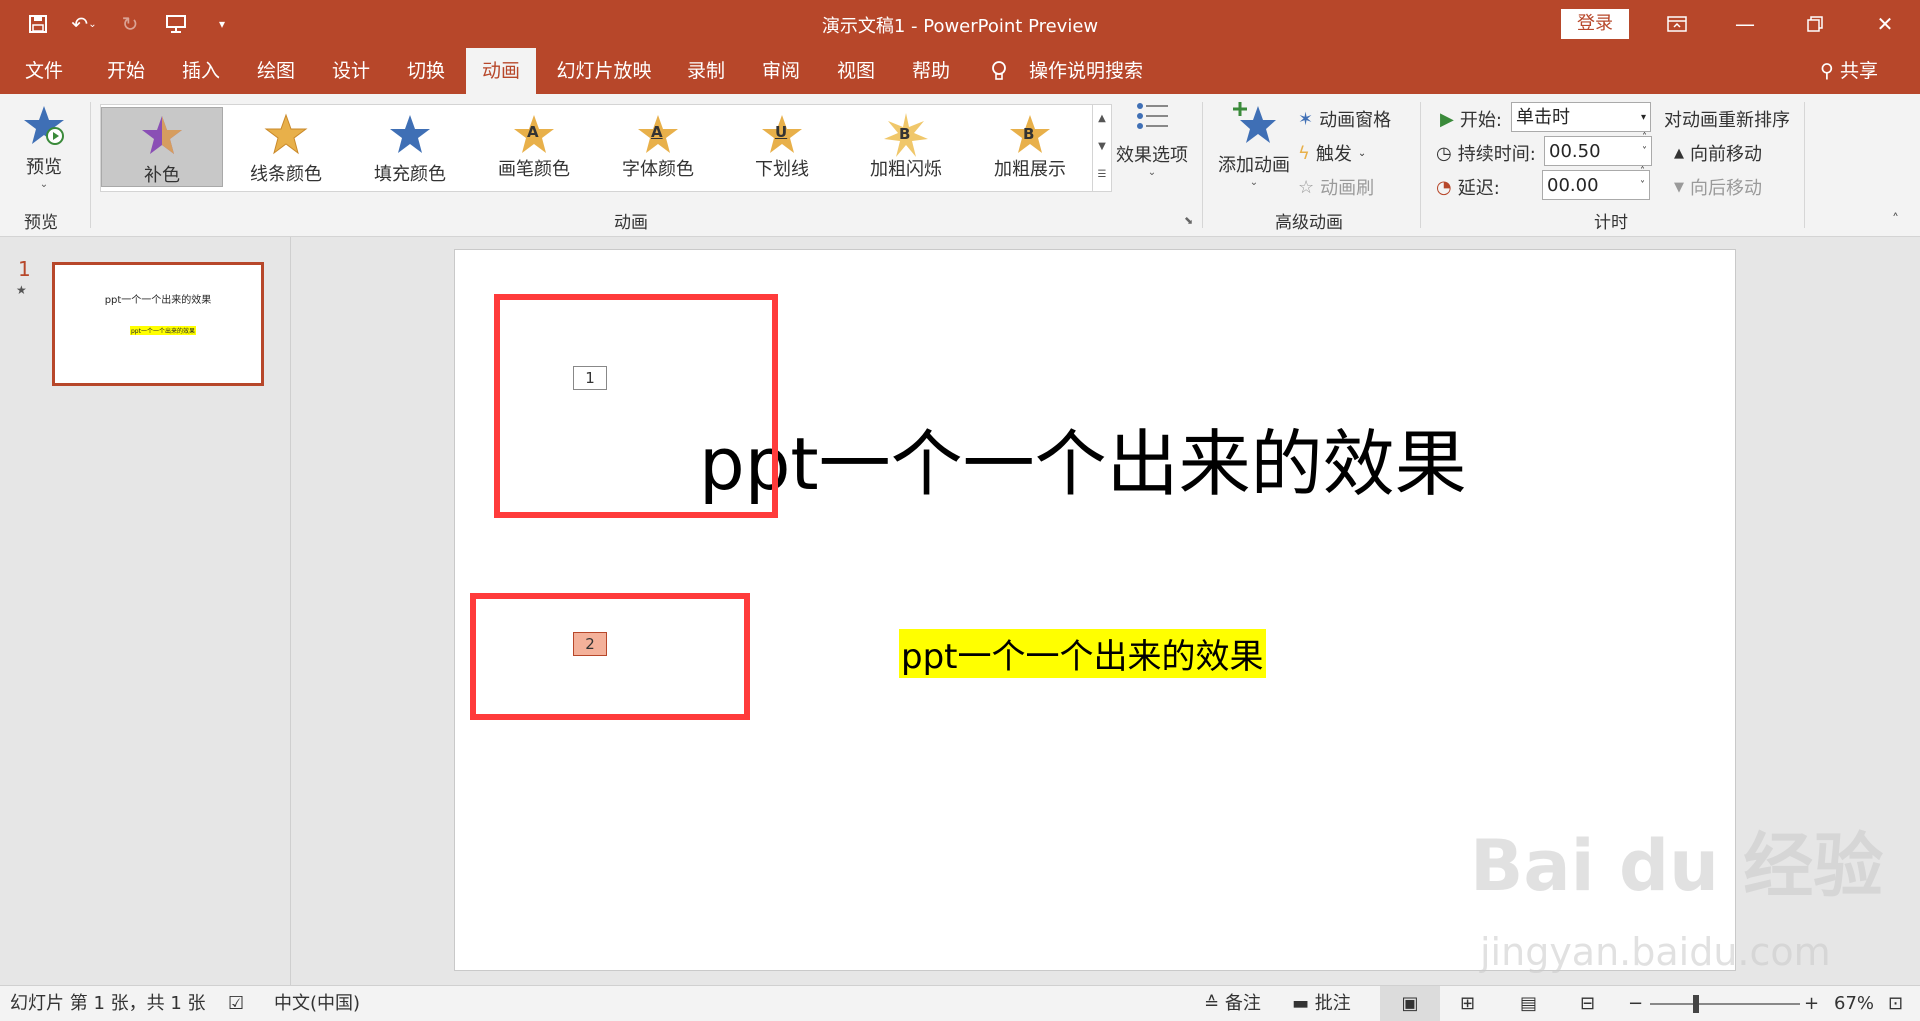 This screenshot has width=1920, height=1021. What do you see at coordinates (1242, 1003) in the screenshot?
I see `notes-label: 备注` at bounding box center [1242, 1003].